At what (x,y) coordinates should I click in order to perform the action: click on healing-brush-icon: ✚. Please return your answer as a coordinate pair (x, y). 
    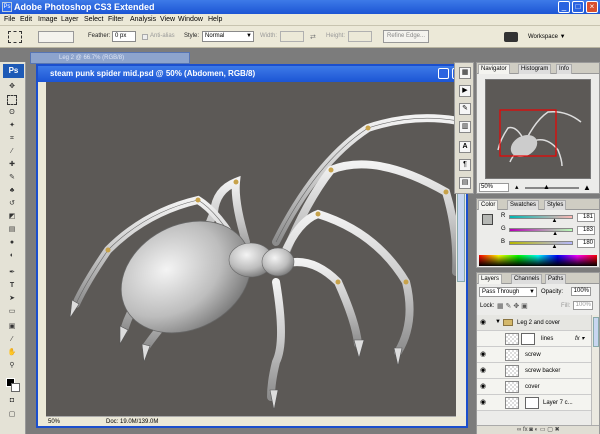
    Looking at the image, I should click on (12, 165).